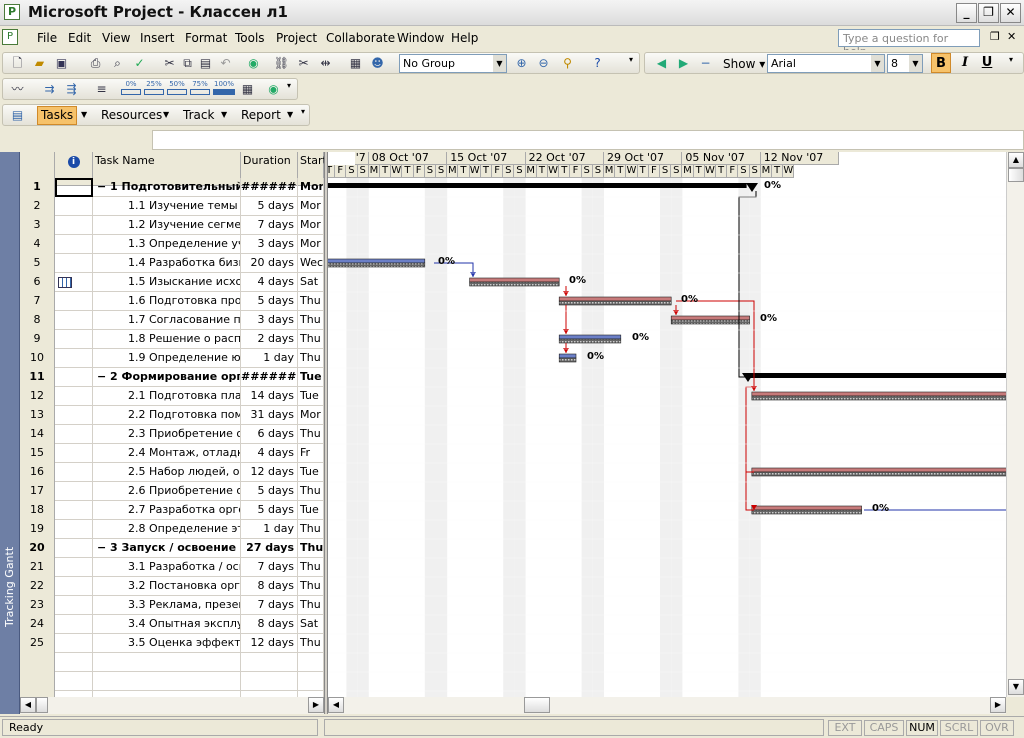  What do you see at coordinates (167, 624) in the screenshot?
I see `task-name-cell: 3.4 Опытная эксплуат` at bounding box center [167, 624].